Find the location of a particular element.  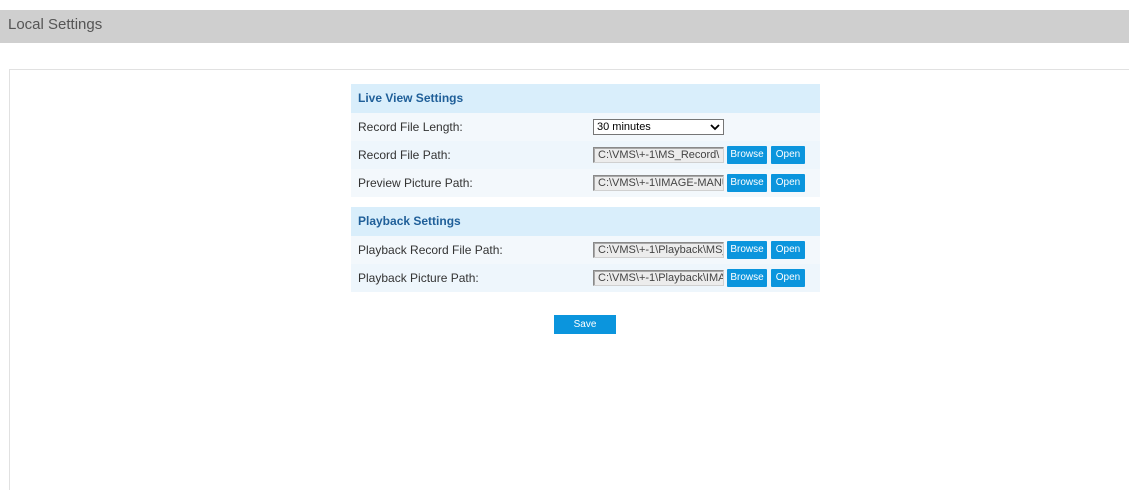

preview-picture-path-label: Preview Picture Path: is located at coordinates (415, 183).